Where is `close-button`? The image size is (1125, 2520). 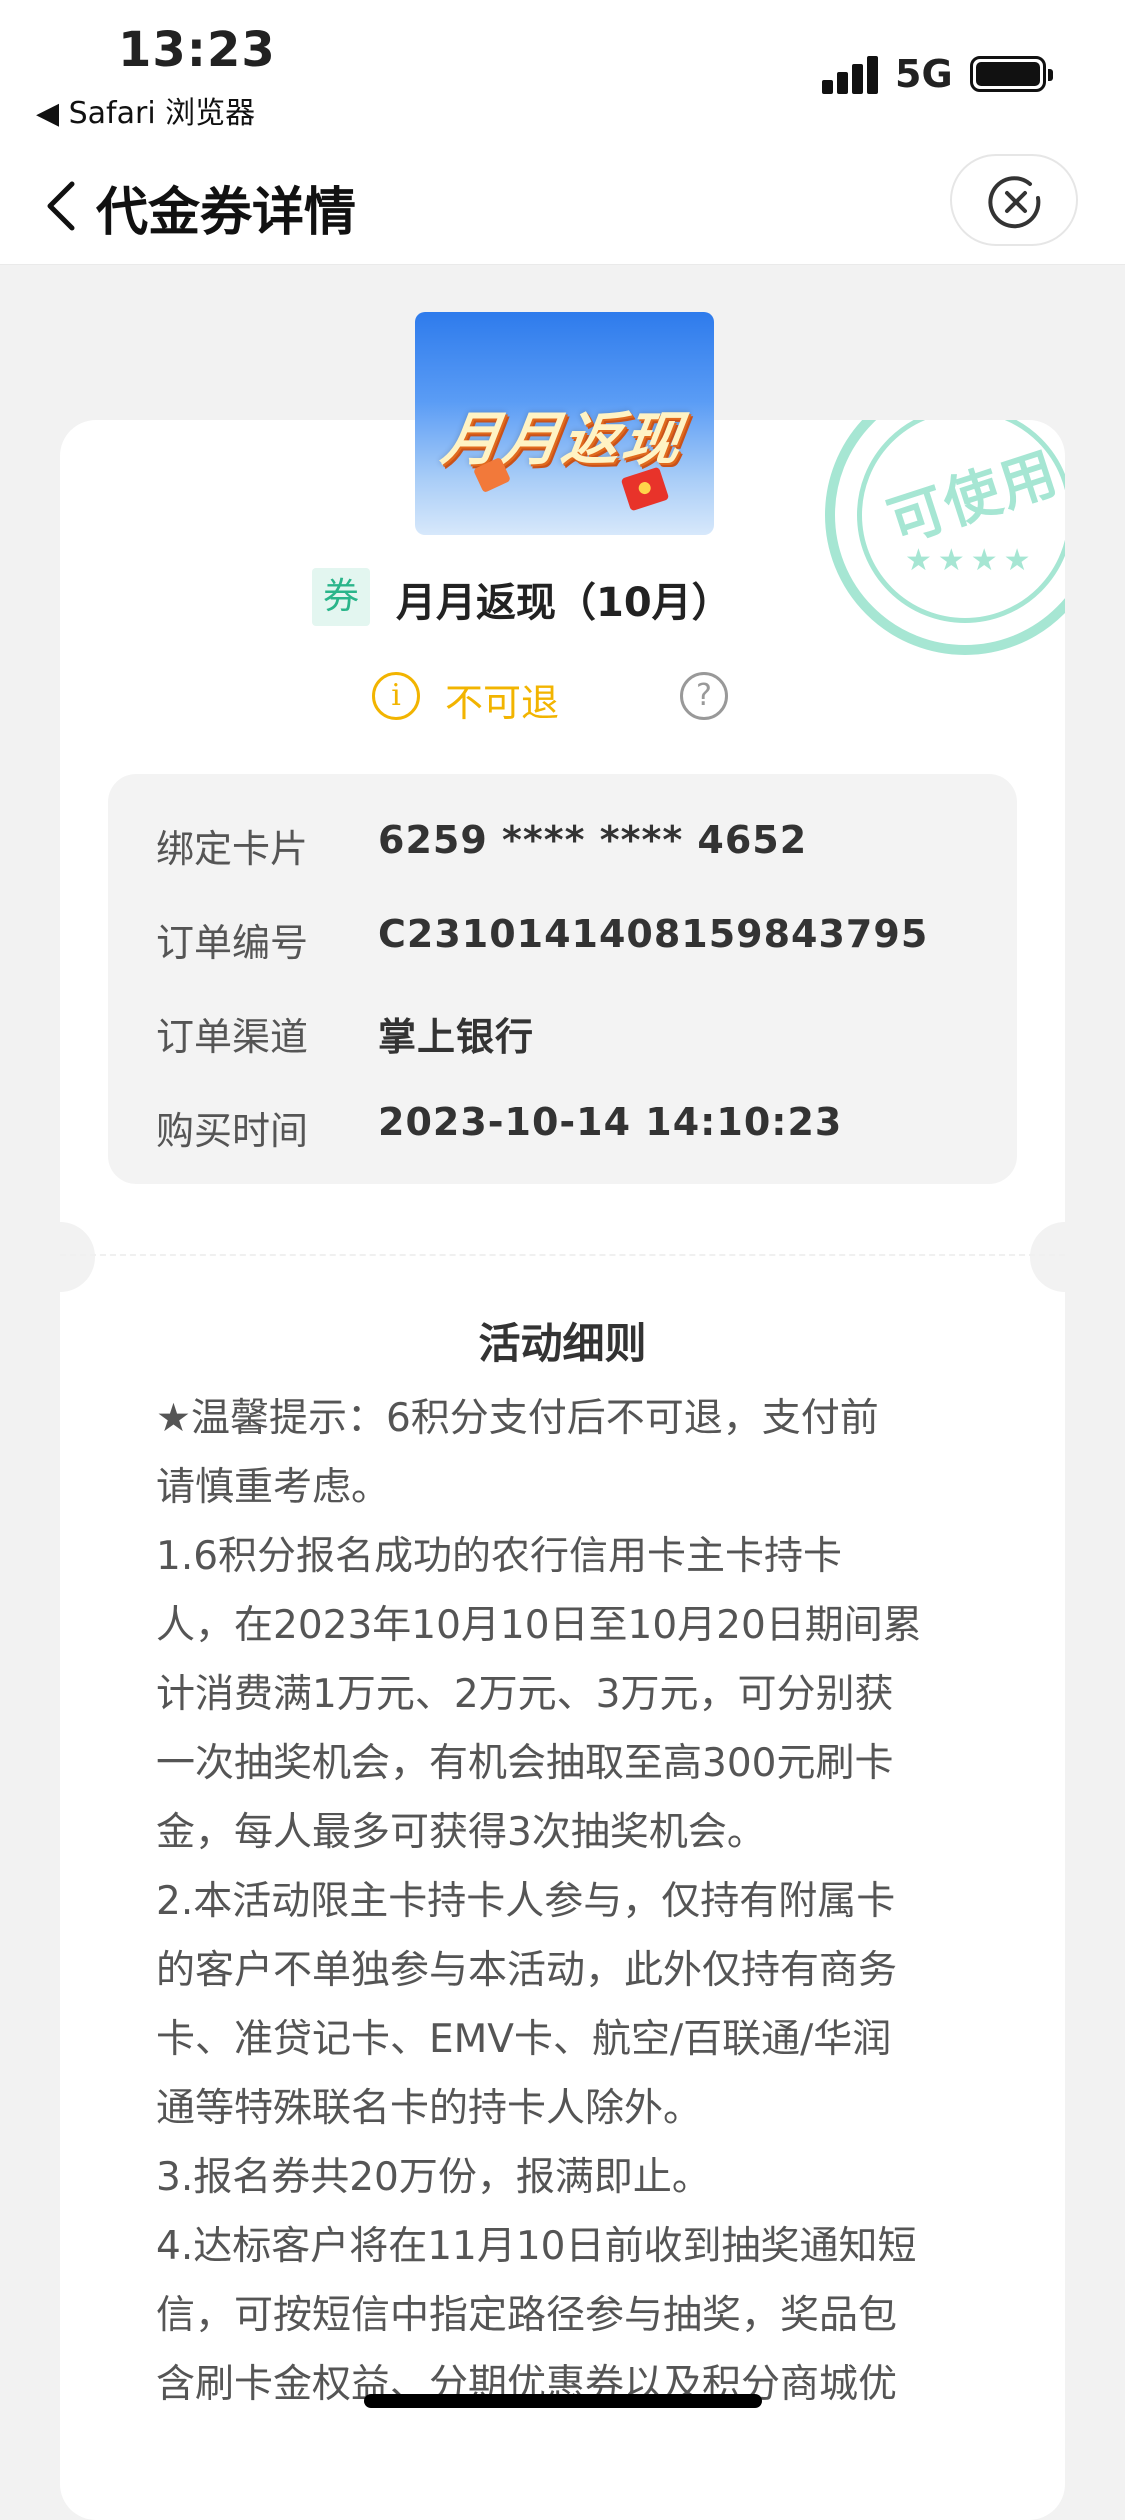
close-button is located at coordinates (1014, 200).